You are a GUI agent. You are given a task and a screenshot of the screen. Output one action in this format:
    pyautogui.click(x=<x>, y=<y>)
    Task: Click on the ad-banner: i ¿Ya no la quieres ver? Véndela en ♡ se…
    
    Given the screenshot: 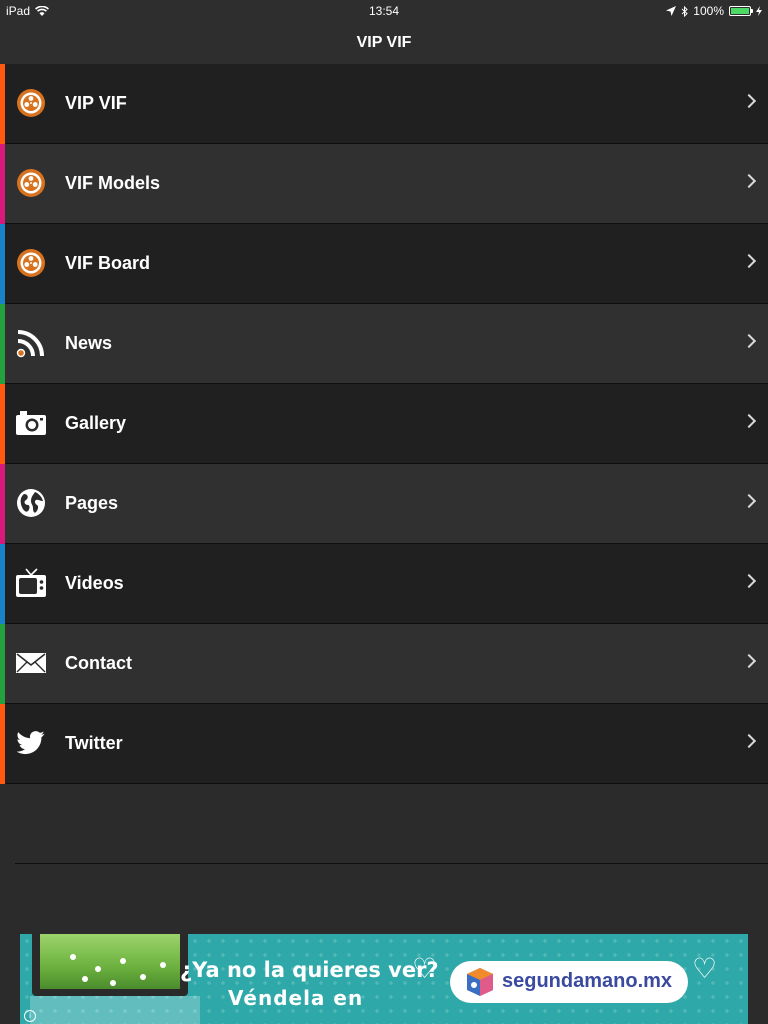 What is the action you would take?
    pyautogui.click(x=384, y=979)
    